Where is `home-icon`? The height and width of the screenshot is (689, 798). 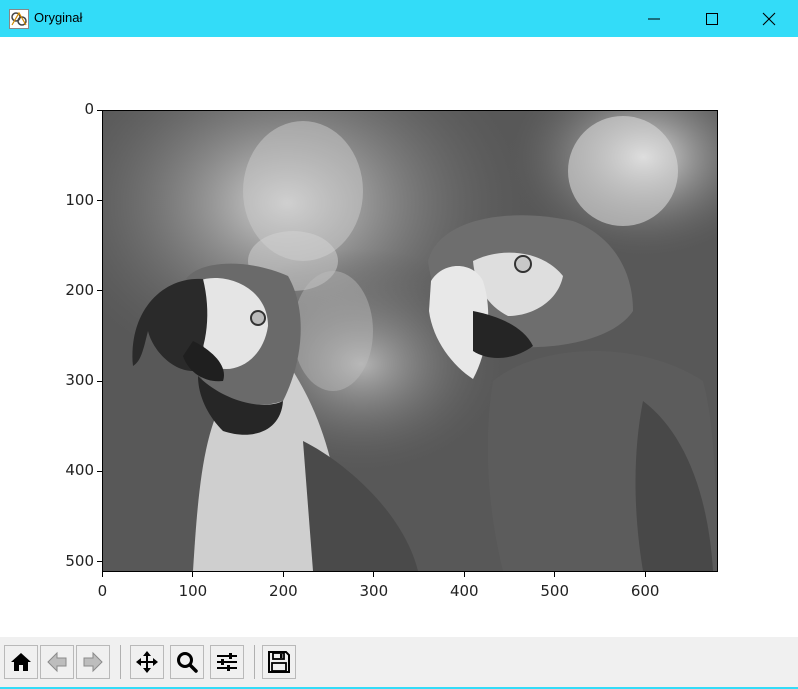 home-icon is located at coordinates (21, 662).